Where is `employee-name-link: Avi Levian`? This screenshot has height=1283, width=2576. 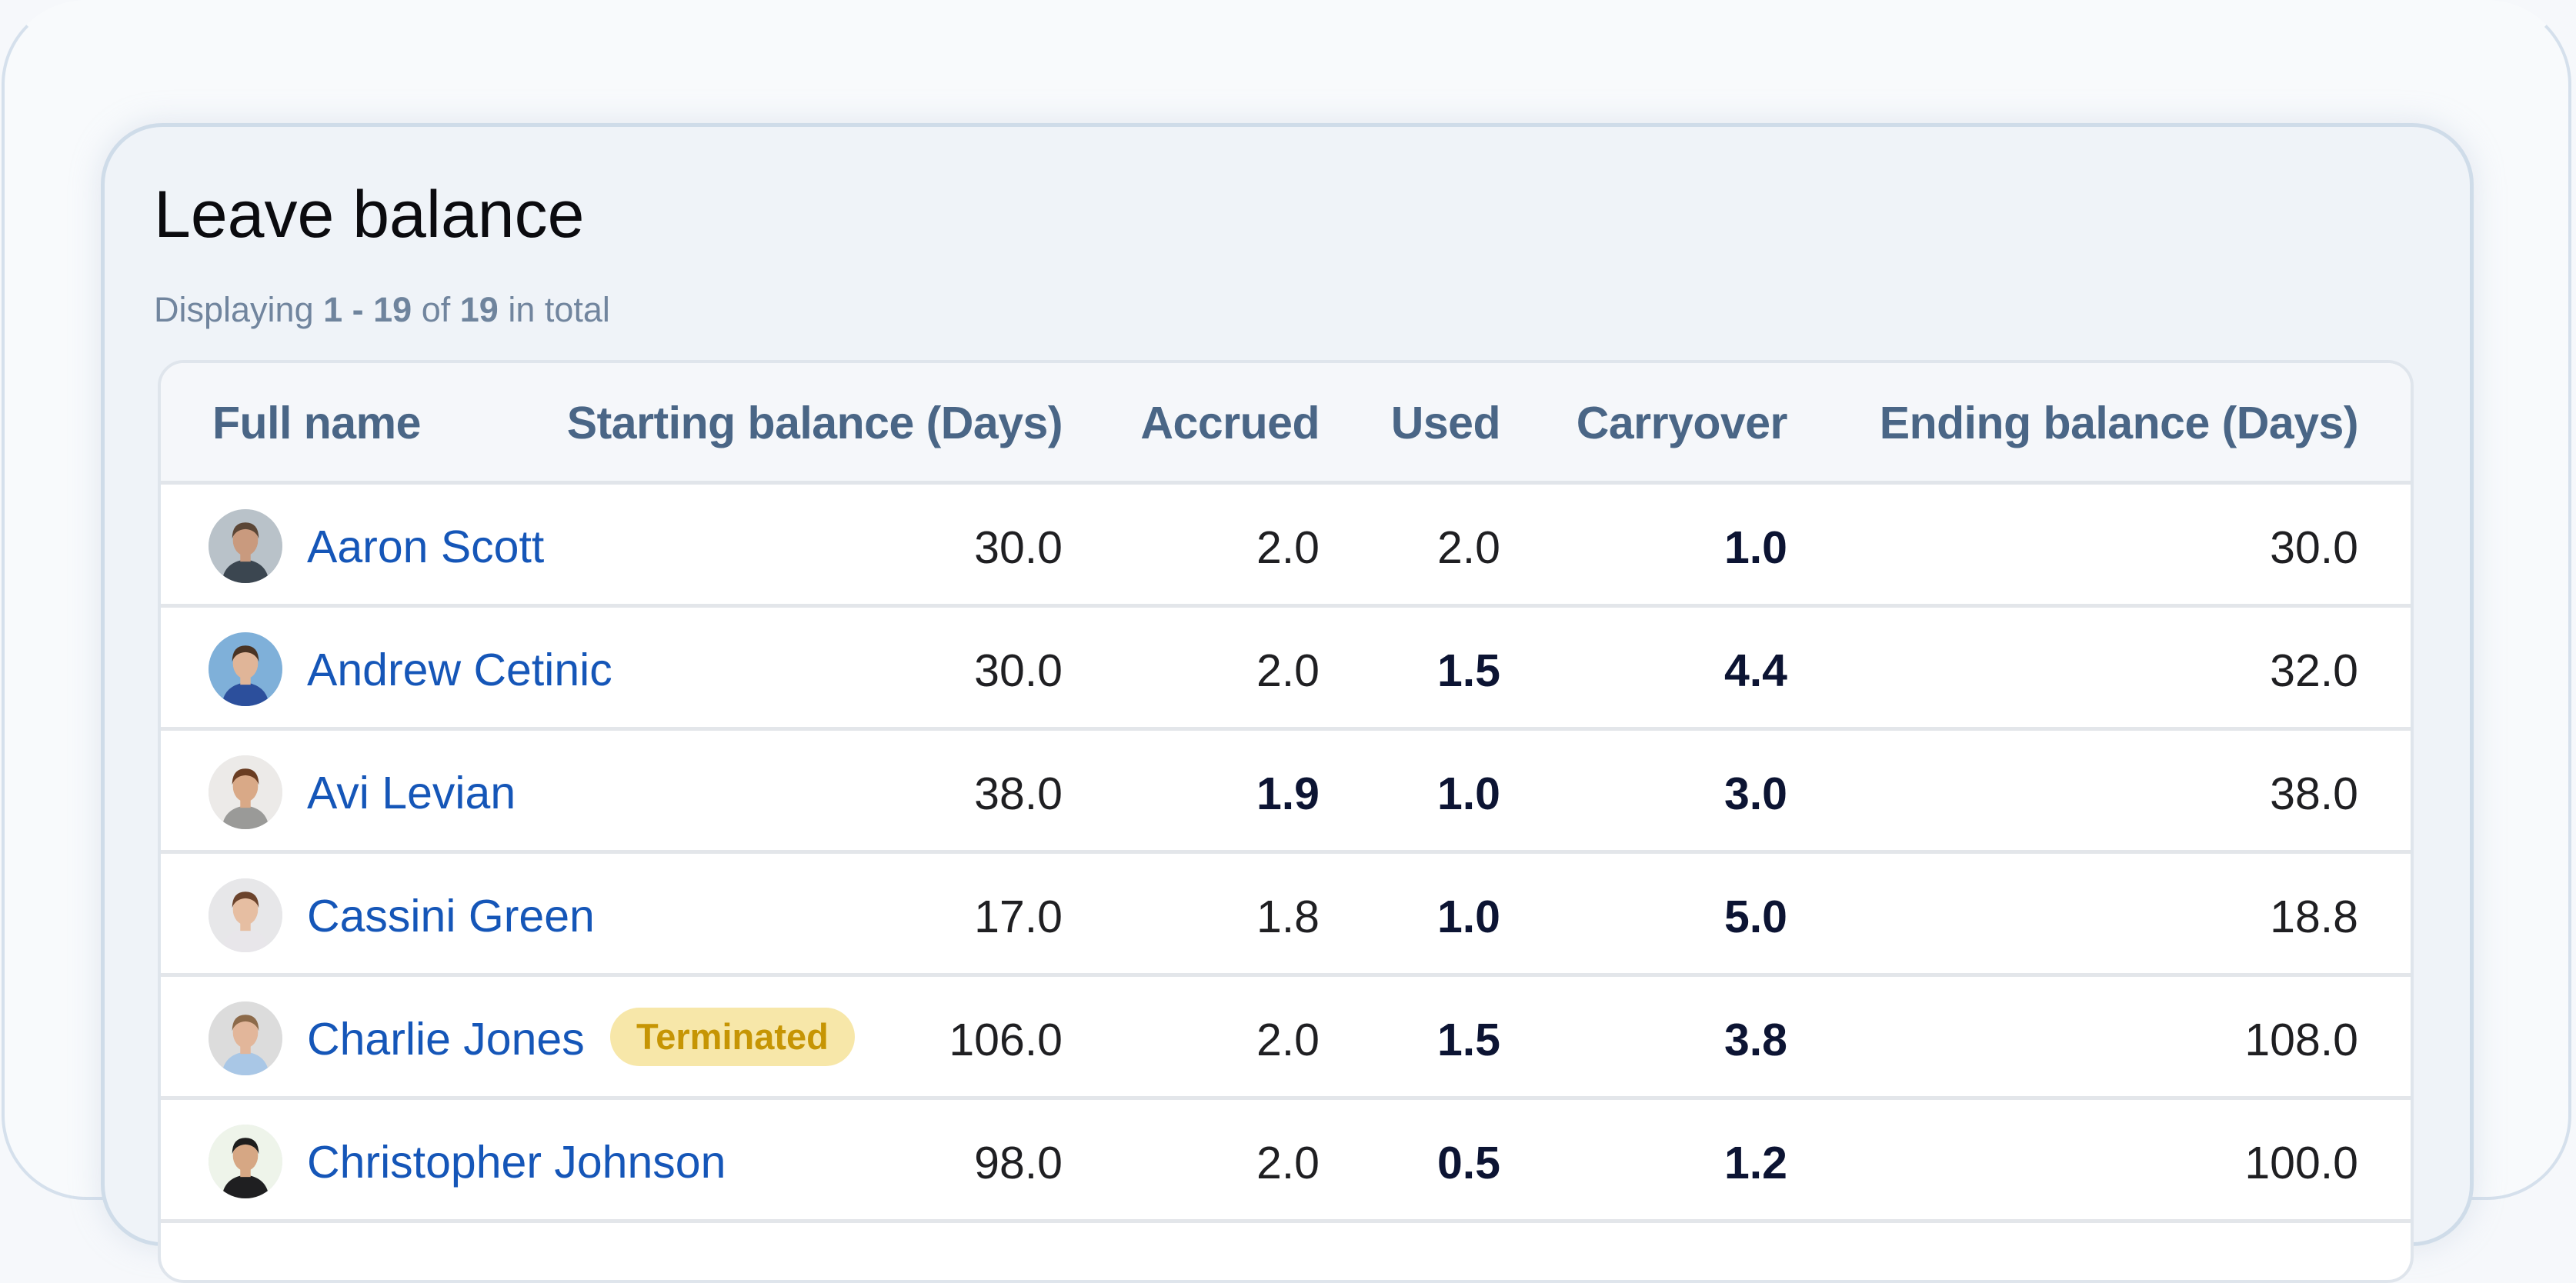
employee-name-link: Avi Levian is located at coordinates (411, 793).